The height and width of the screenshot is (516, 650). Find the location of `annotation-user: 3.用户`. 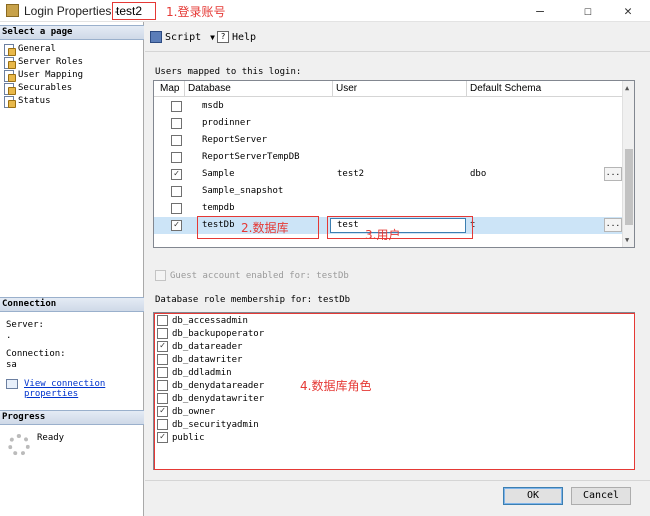

annotation-user: 3.用户 is located at coordinates (383, 235).